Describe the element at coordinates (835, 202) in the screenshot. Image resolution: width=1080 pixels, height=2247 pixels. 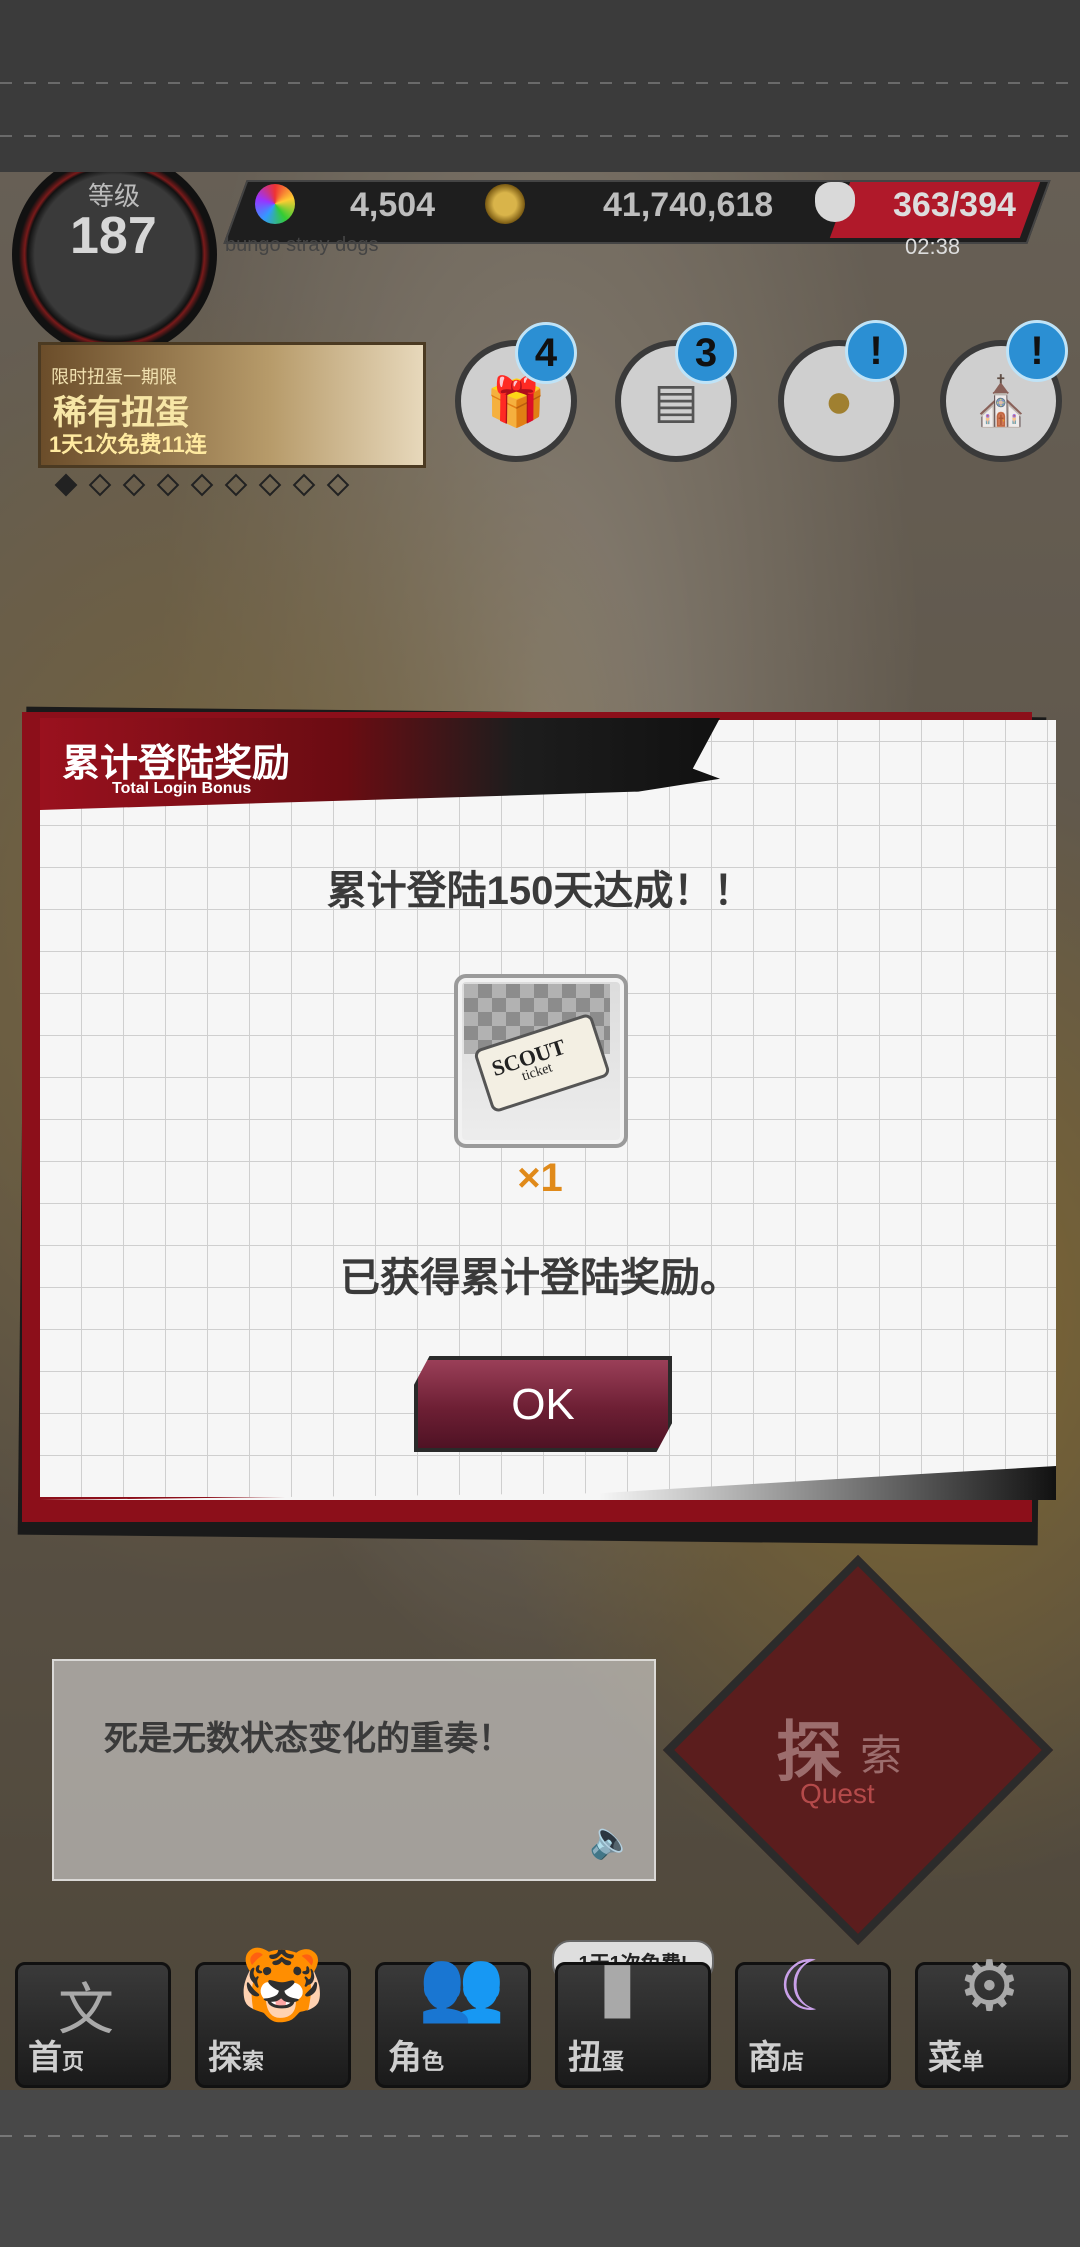
I see `heart-icon` at that location.